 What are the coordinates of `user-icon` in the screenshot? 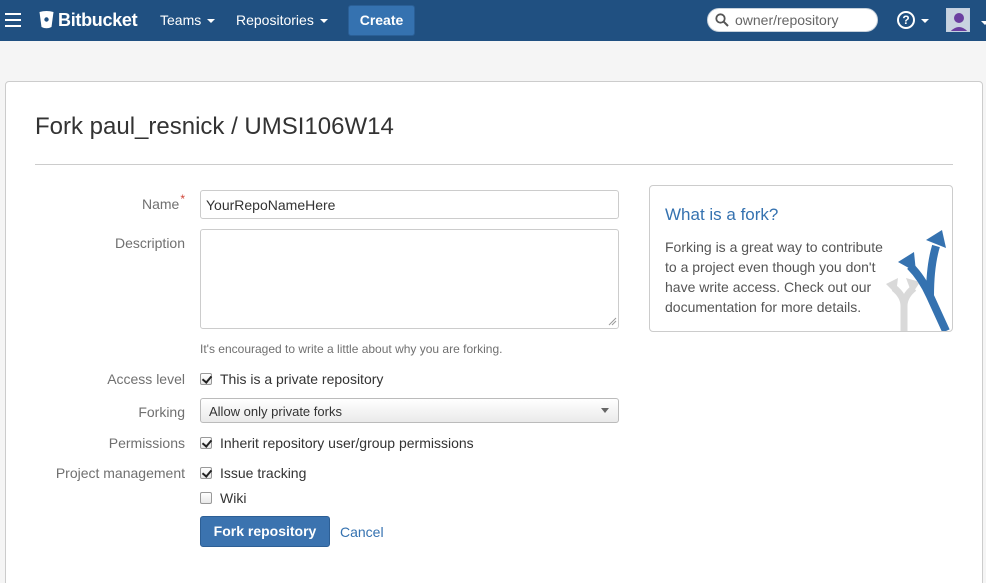 It's located at (958, 20).